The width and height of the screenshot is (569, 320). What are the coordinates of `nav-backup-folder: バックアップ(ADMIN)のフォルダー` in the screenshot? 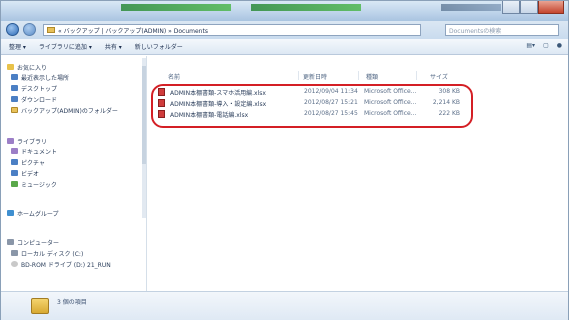 It's located at (64, 110).